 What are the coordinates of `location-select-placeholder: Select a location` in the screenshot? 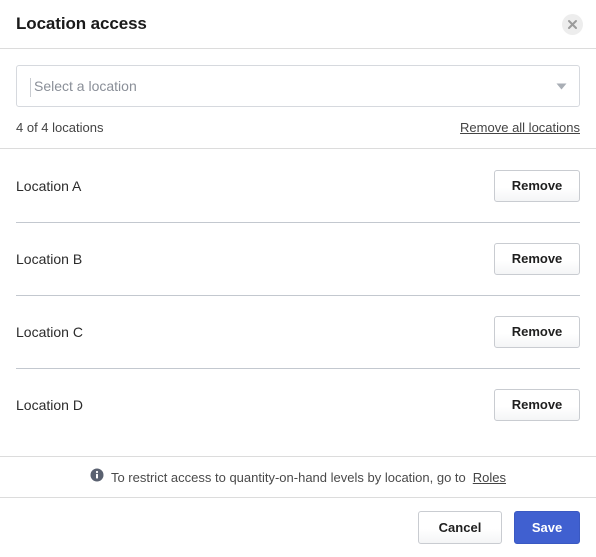 It's located at (85, 86).